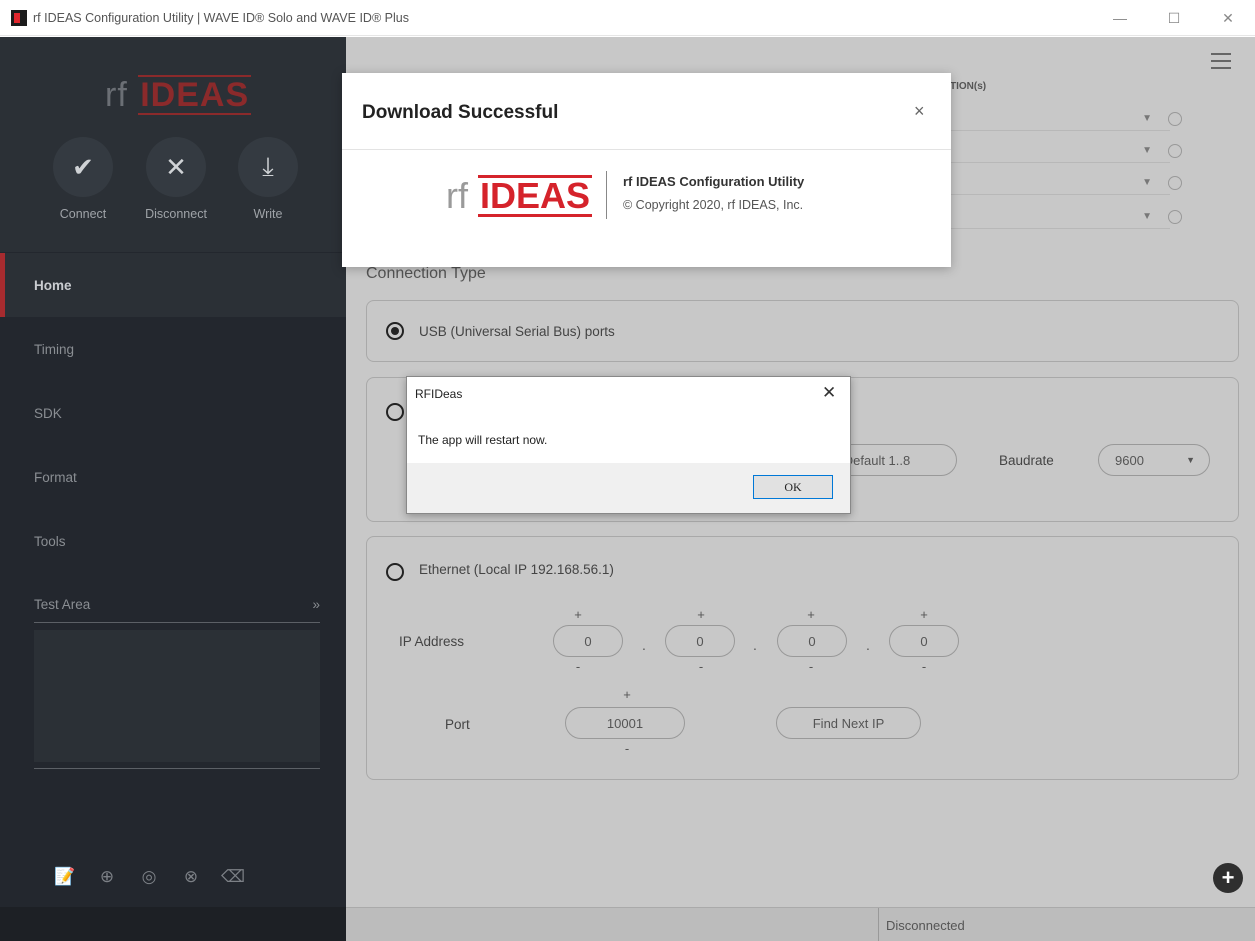 This screenshot has height=941, width=1255. What do you see at coordinates (173, 349) in the screenshot?
I see `nav-timing: Timing` at bounding box center [173, 349].